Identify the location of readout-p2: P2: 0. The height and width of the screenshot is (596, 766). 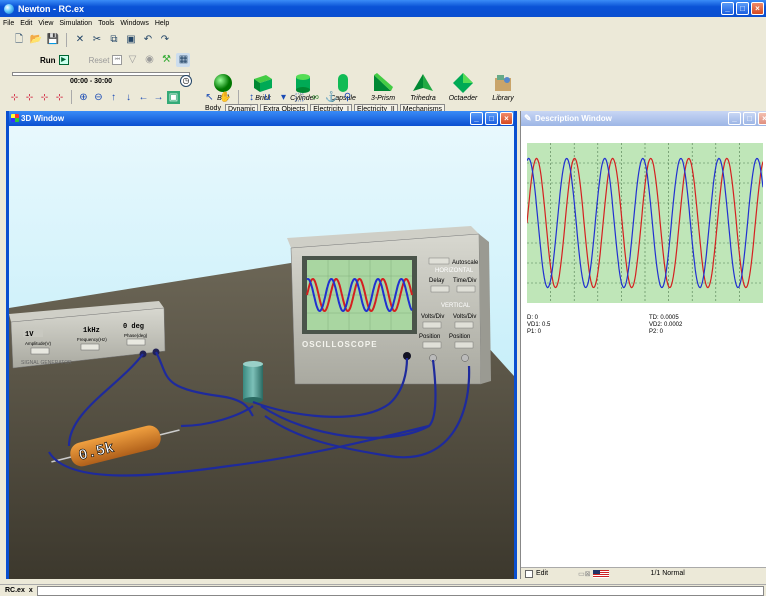
(656, 332).